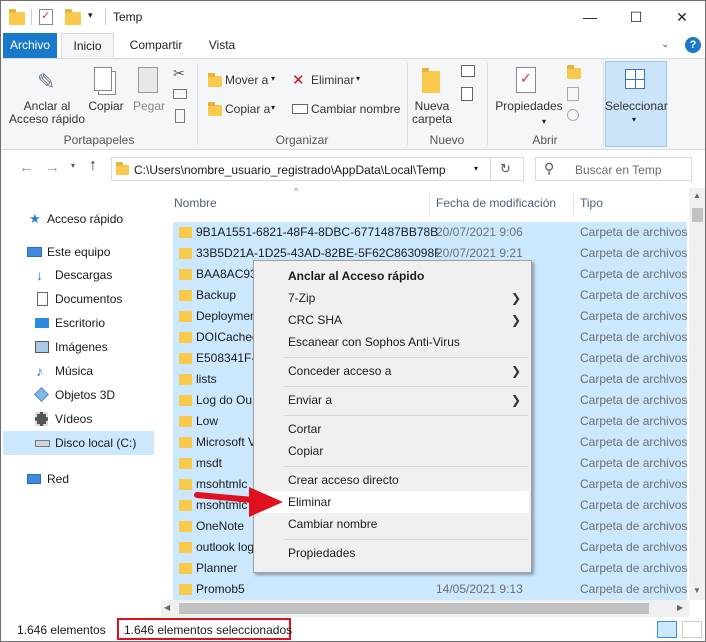 This screenshot has height=642, width=706. Describe the element at coordinates (78, 252) in the screenshot. I see `nav-this-pc: Este equipo` at that location.